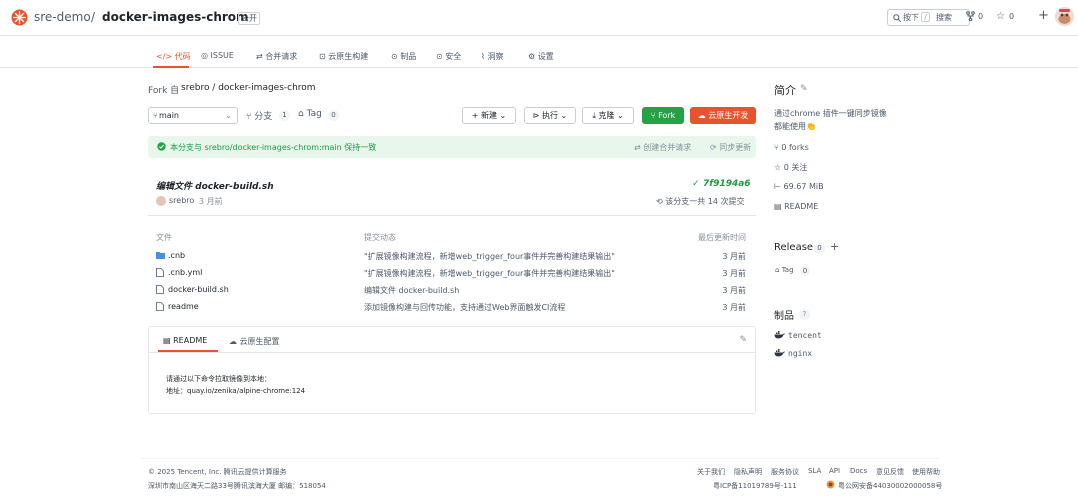 The image size is (1078, 497). What do you see at coordinates (748, 472) in the screenshot?
I see `footer-link-privacy: 隐私声明` at bounding box center [748, 472].